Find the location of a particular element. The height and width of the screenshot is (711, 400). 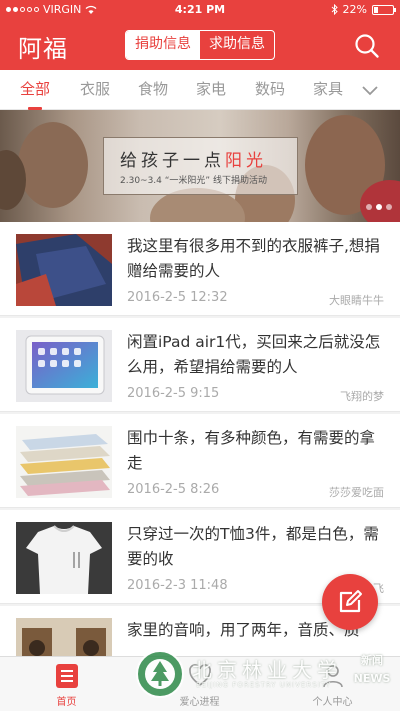

status-bar: VIRGIN 4:21 PM 22% is located at coordinates (200, 10).